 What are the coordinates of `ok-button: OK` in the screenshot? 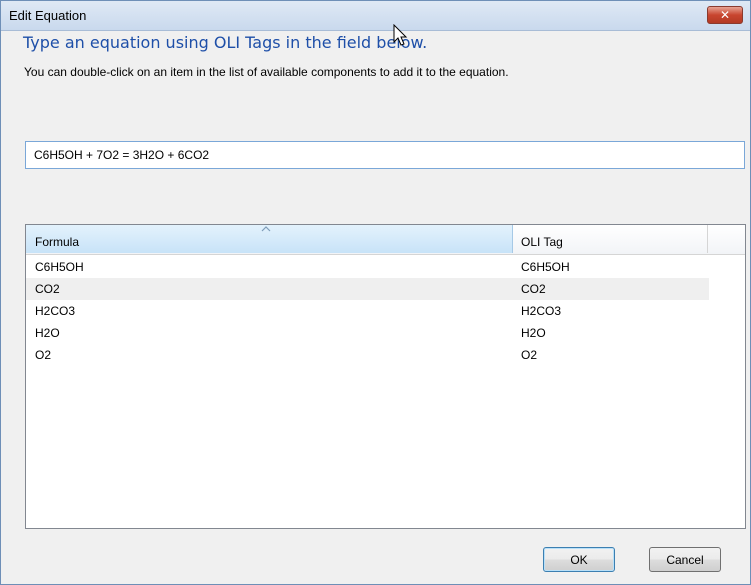 It's located at (579, 559).